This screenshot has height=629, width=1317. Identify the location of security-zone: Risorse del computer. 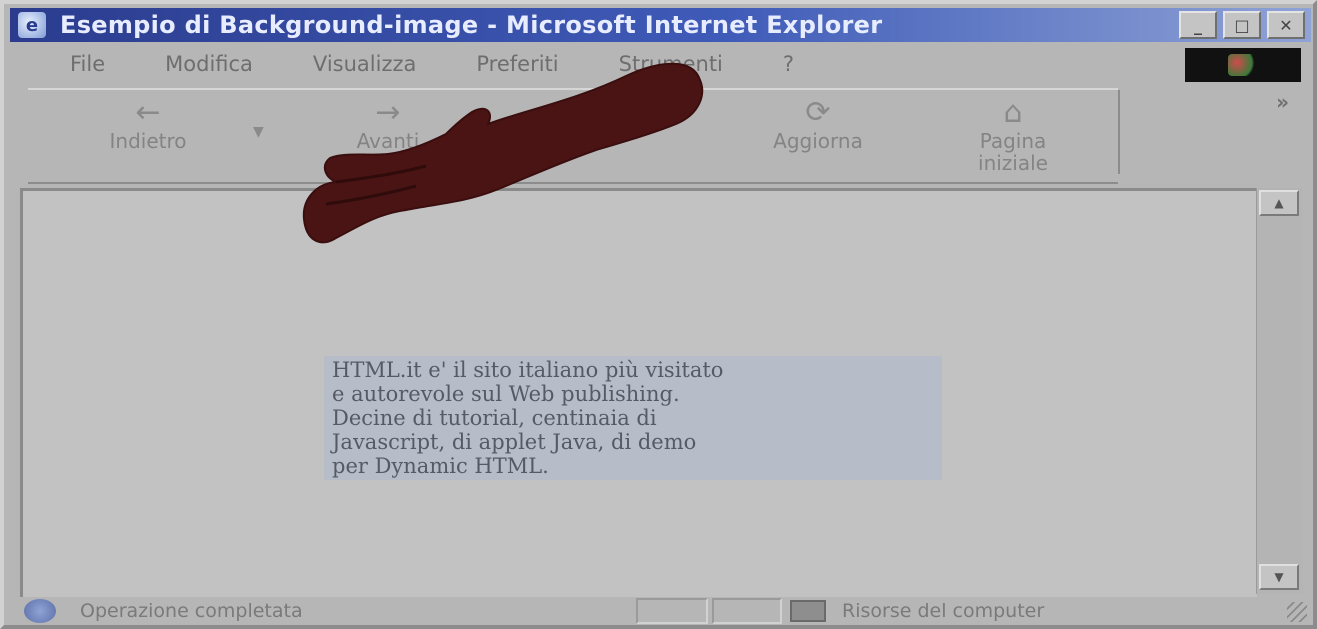
(917, 610).